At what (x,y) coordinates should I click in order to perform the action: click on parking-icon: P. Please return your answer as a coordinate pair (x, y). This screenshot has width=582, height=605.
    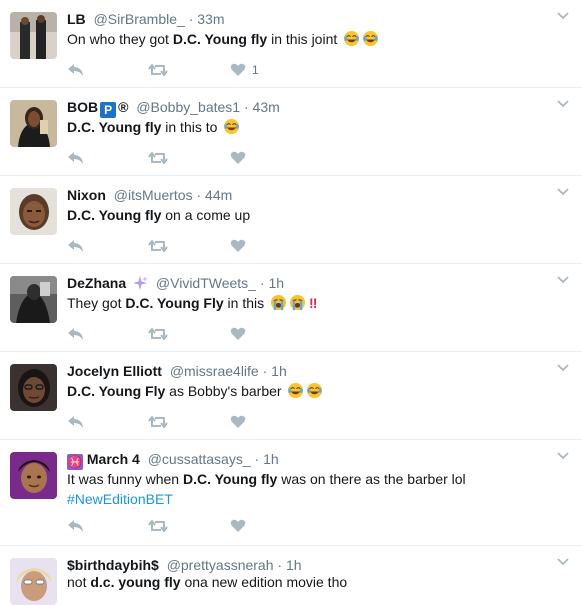
    Looking at the image, I should click on (108, 110).